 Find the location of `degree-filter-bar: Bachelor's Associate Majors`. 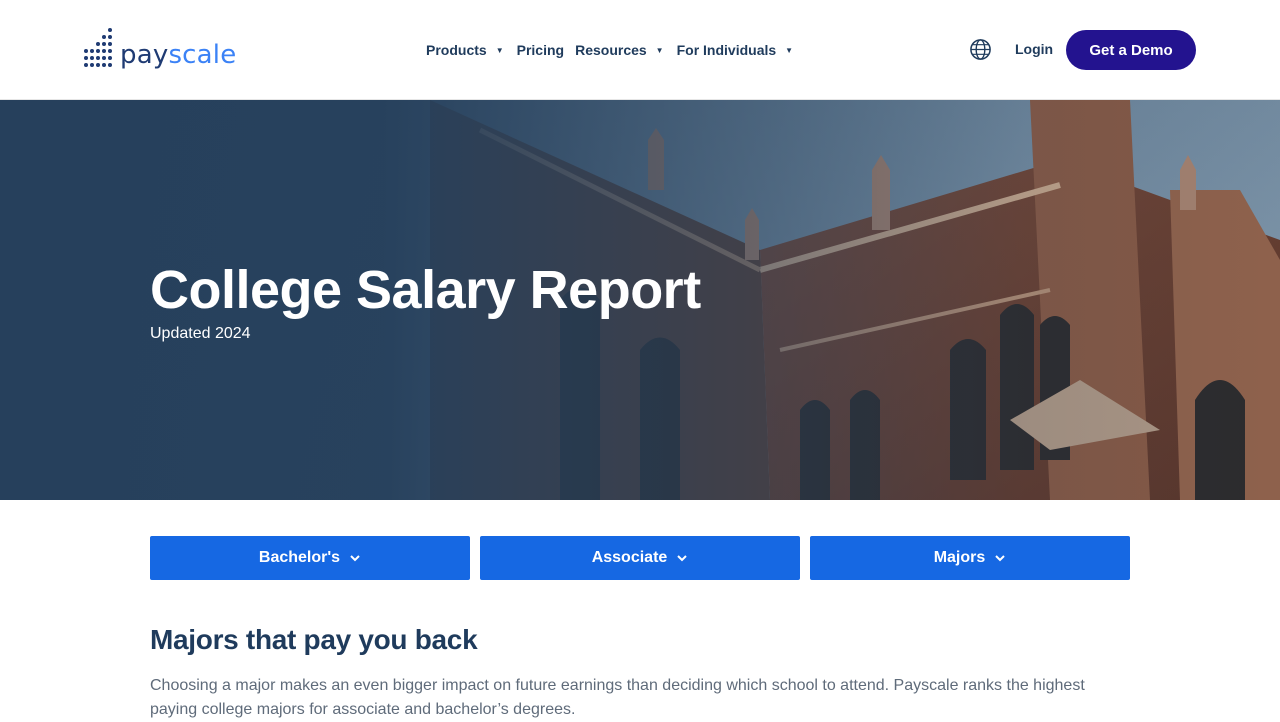

degree-filter-bar: Bachelor's Associate Majors is located at coordinates (640, 558).